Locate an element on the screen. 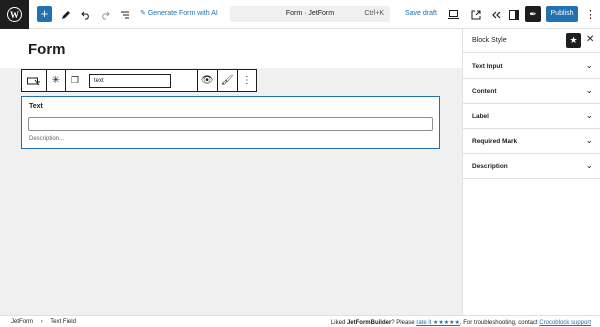 This screenshot has width=600, height=327. footer-brand: JetFormBuilder is located at coordinates (369, 323).